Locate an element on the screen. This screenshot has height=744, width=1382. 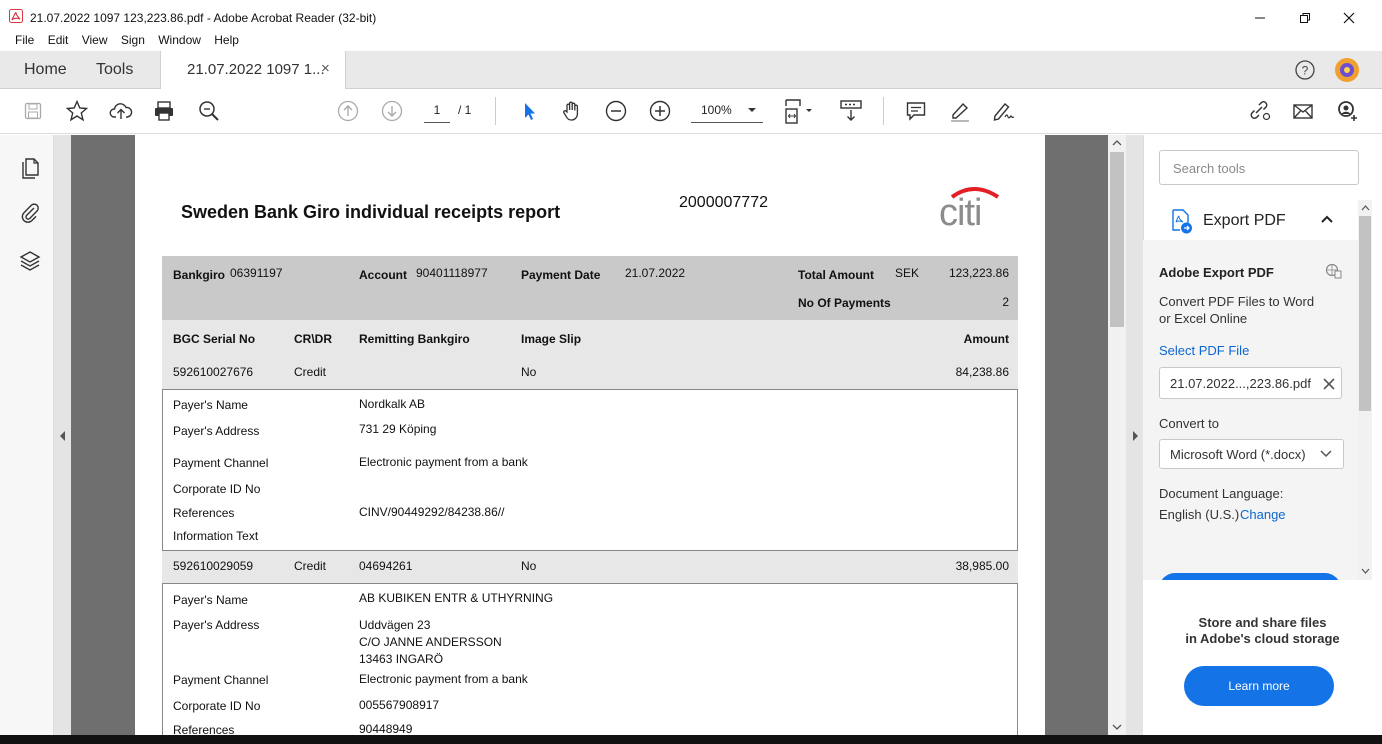
document-scrollbar is located at coordinates (1117, 435).